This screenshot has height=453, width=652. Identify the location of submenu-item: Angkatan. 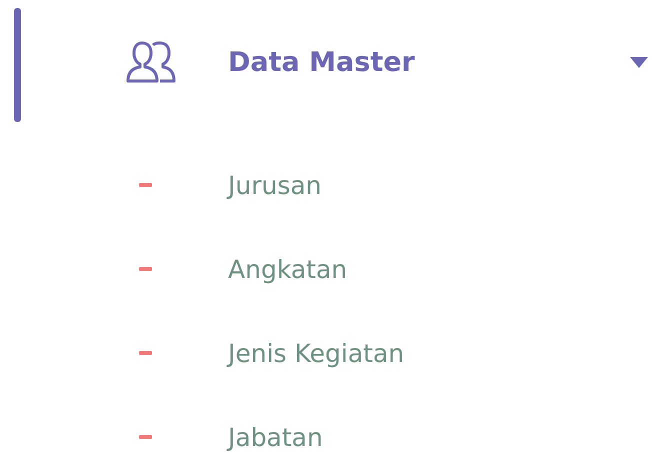
(288, 269).